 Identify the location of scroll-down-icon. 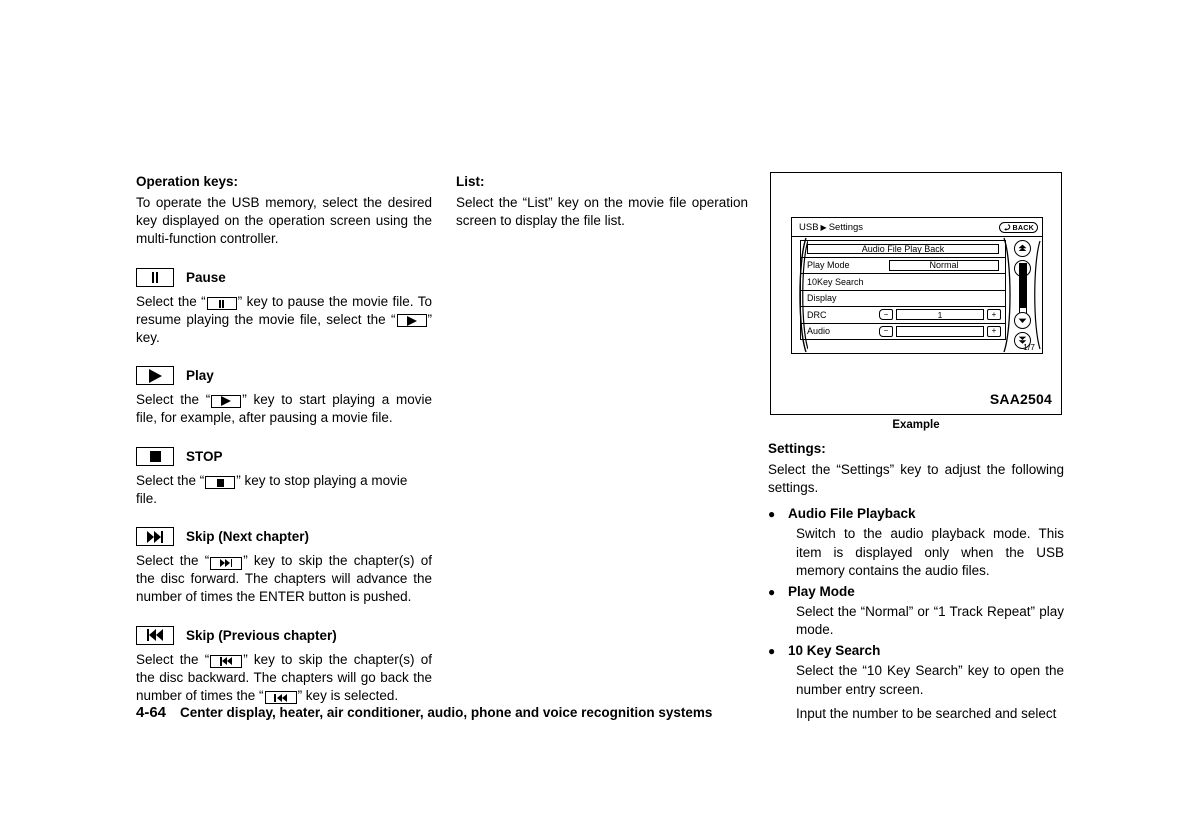
(1022, 320).